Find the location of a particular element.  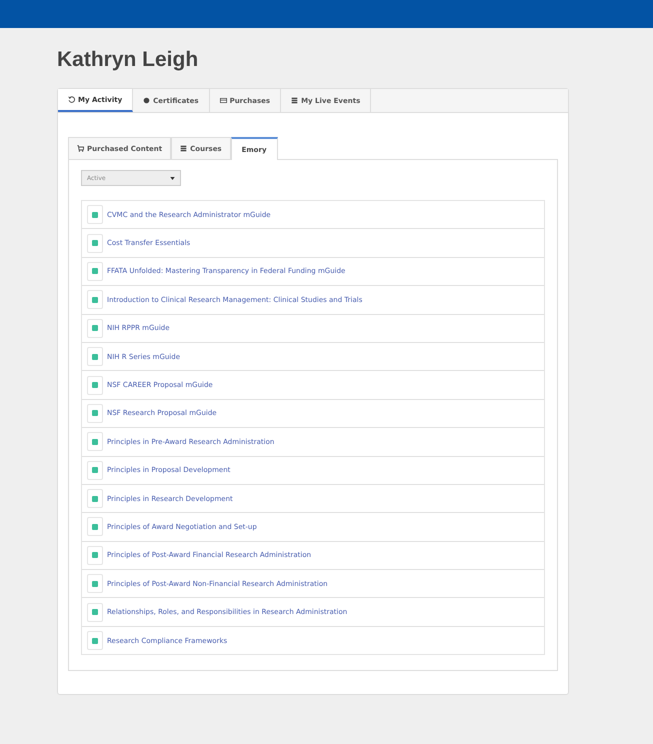

user-name: Kathryn Leigh is located at coordinates (128, 60).